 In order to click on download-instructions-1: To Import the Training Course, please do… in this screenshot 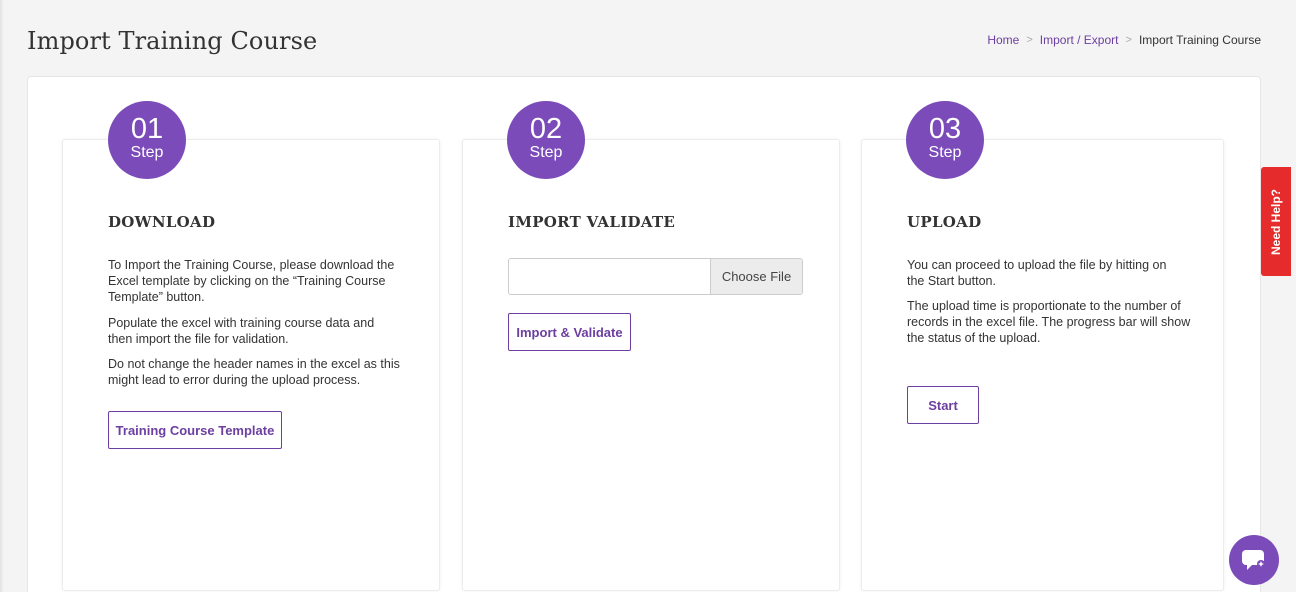, I will do `click(251, 281)`.